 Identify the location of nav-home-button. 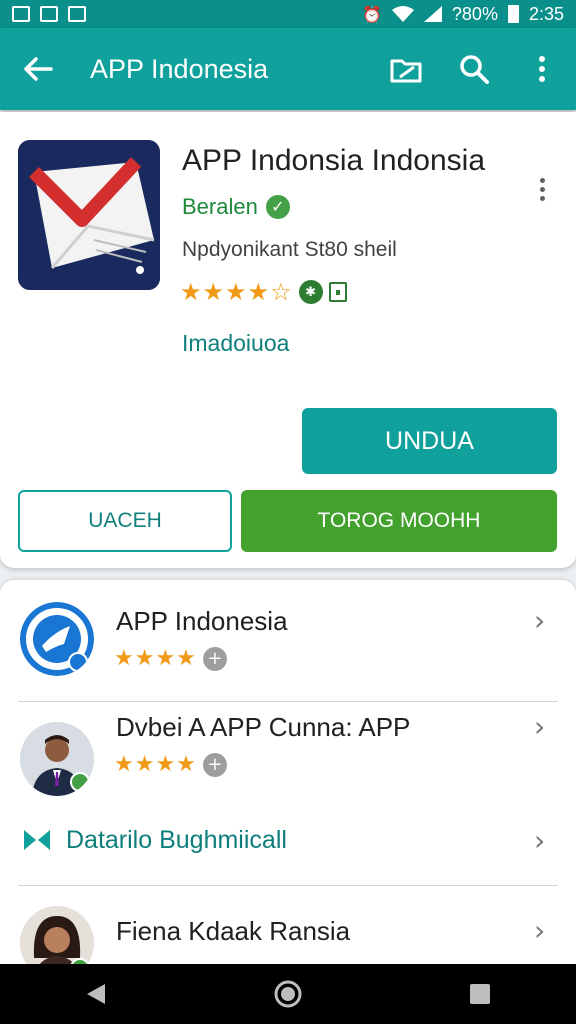
(288, 994).